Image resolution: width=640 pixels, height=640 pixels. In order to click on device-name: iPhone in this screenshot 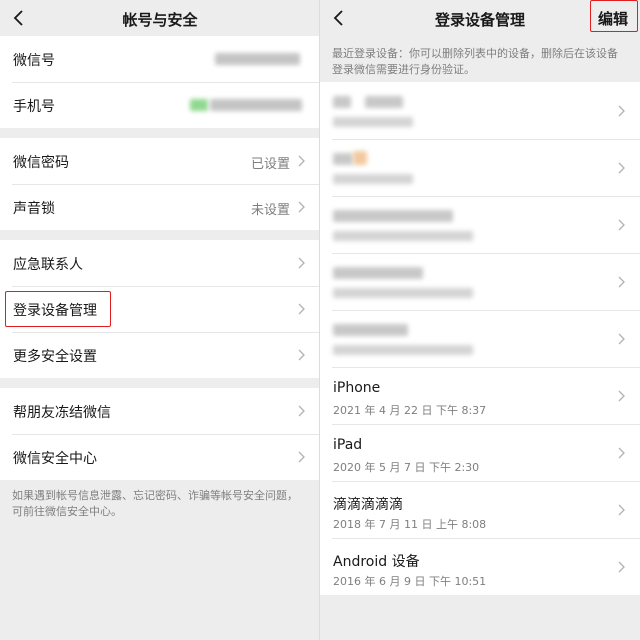, I will do `click(357, 388)`.